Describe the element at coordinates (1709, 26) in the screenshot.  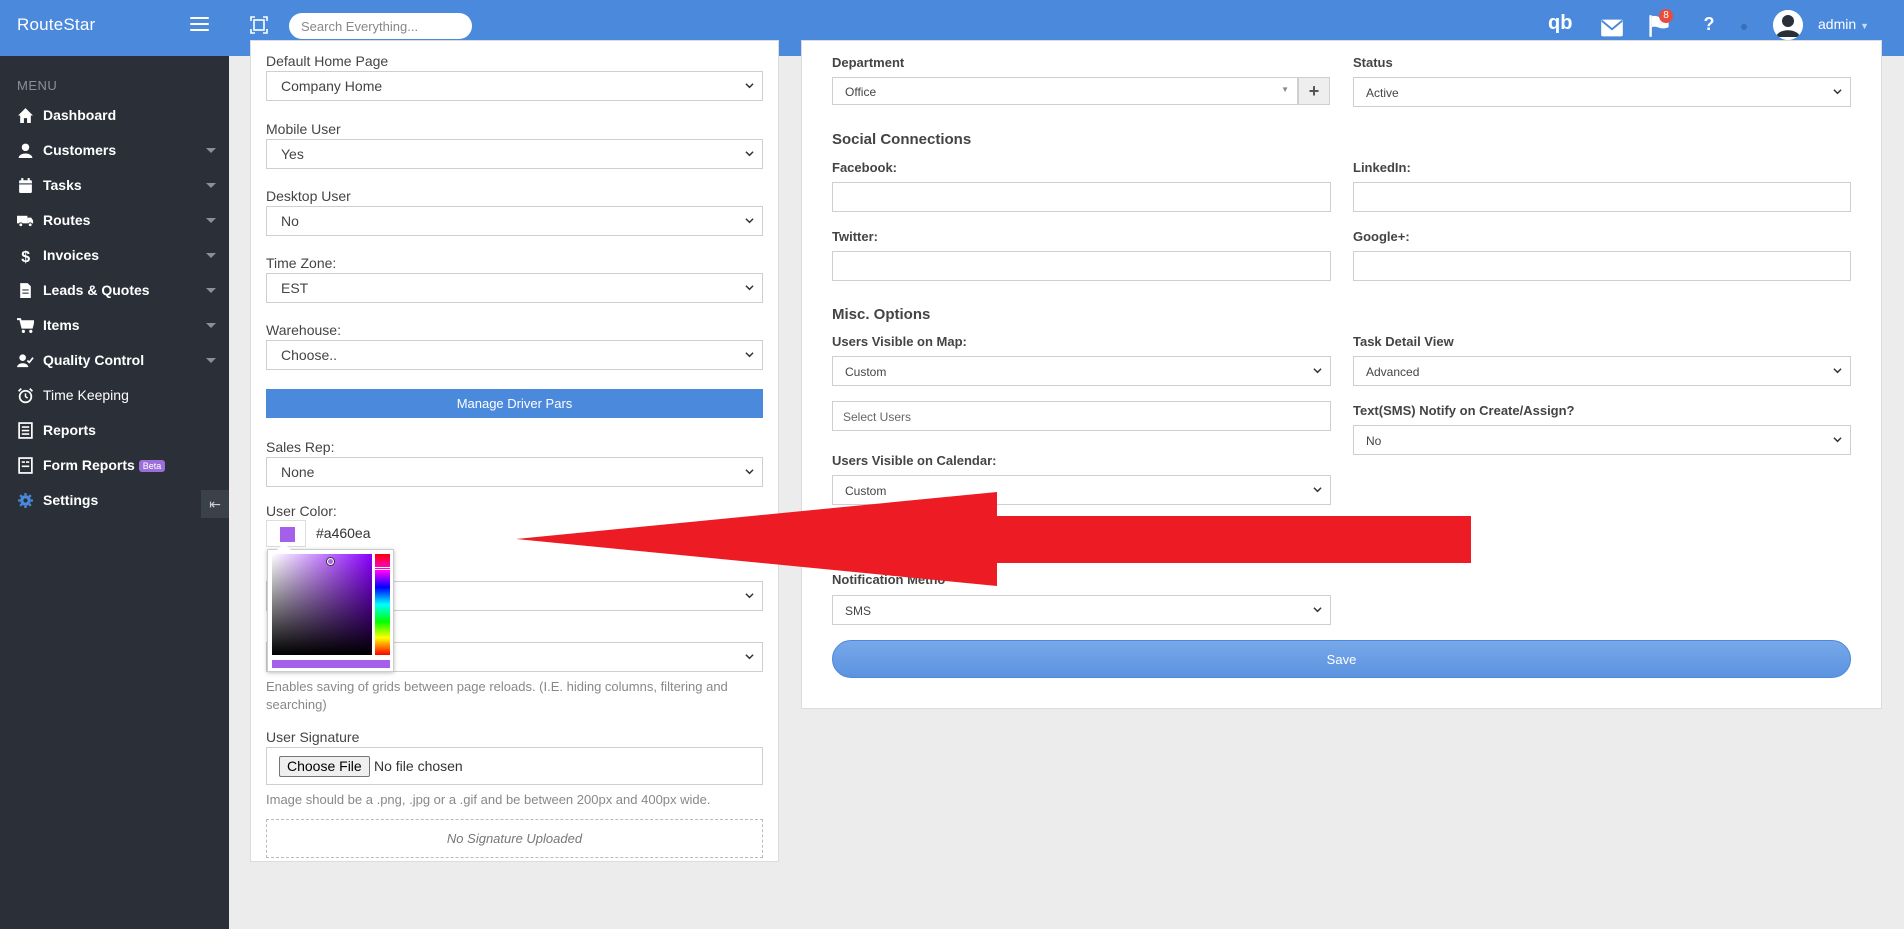
I see `help-icon: ?` at that location.